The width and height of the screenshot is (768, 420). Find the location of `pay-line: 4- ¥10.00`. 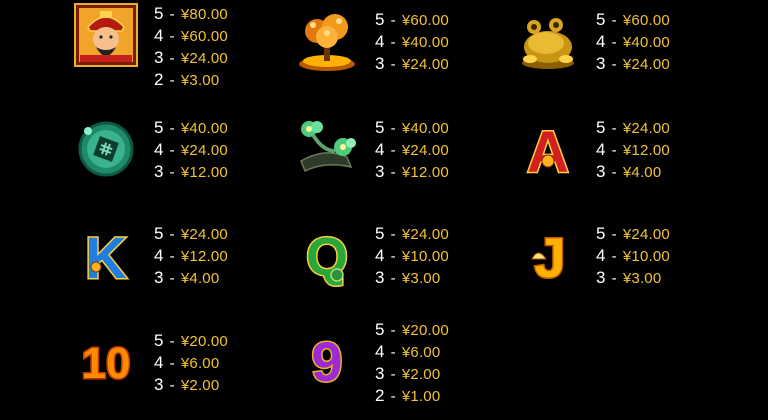

pay-line: 4- ¥10.00 is located at coordinates (633, 256).